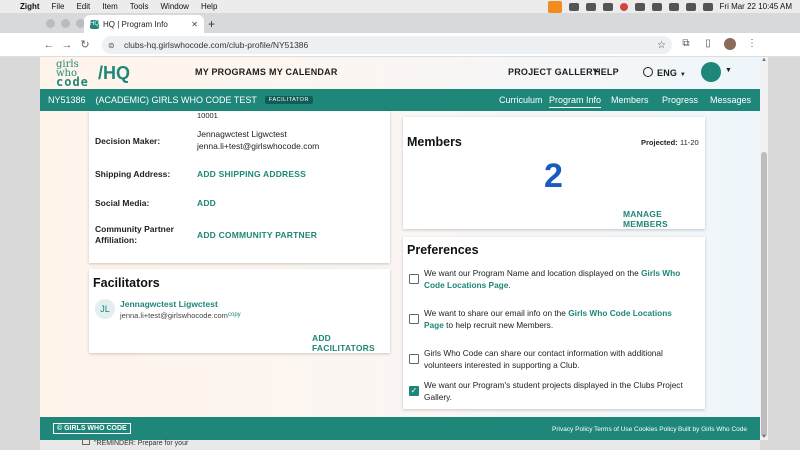 This screenshot has width=800, height=450. I want to click on terms-of-use-link: Terms of Use, so click(613, 429).